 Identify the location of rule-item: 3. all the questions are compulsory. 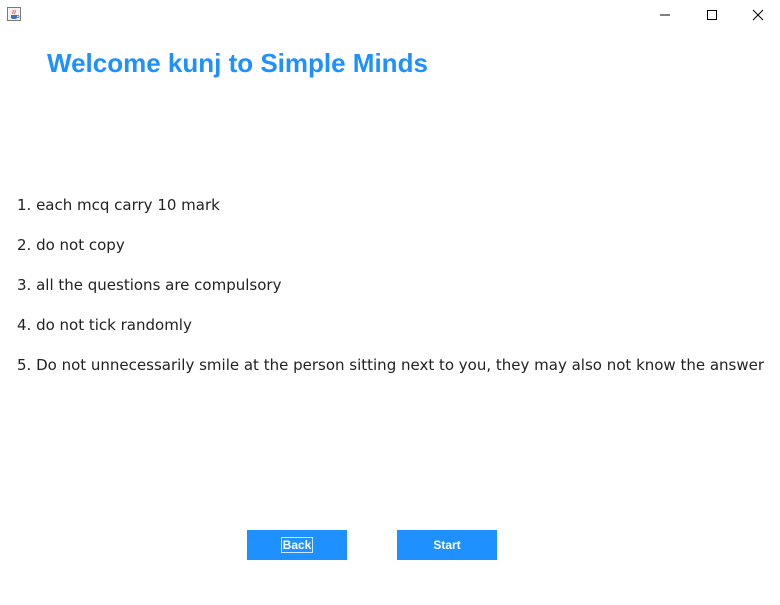
(149, 285).